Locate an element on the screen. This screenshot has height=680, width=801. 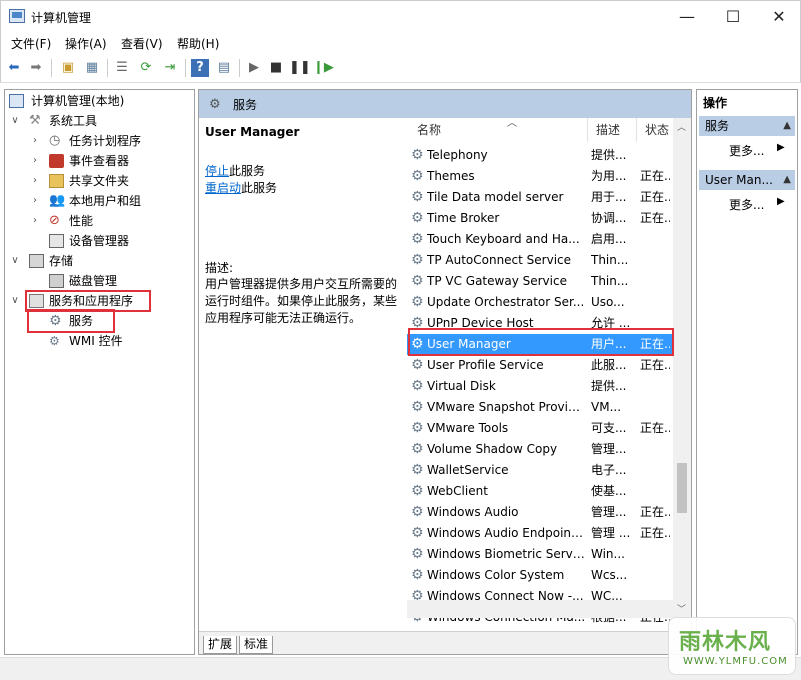
tree-item-shared-folders: › 共享文件夹 is located at coordinates (99, 181).